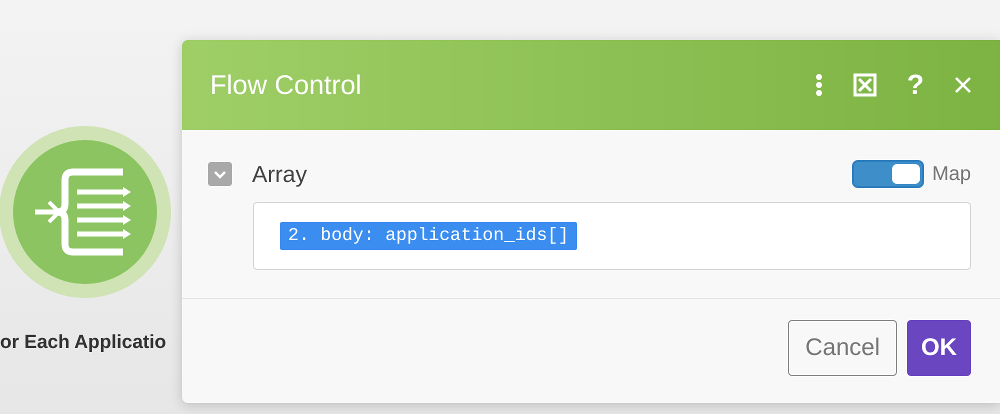  What do you see at coordinates (864, 85) in the screenshot?
I see `fullscreen-icon` at bounding box center [864, 85].